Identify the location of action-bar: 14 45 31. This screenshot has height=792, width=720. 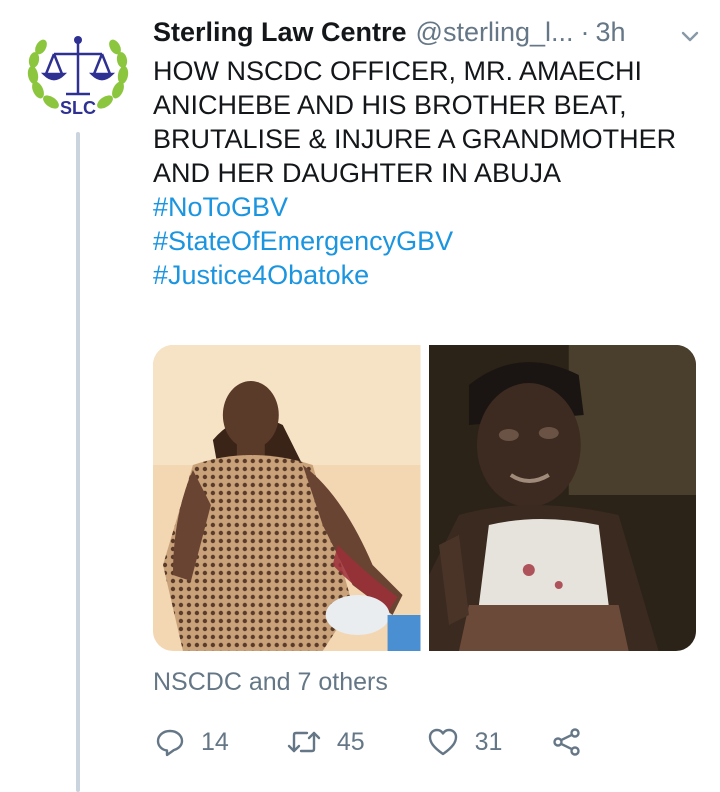
(367, 742).